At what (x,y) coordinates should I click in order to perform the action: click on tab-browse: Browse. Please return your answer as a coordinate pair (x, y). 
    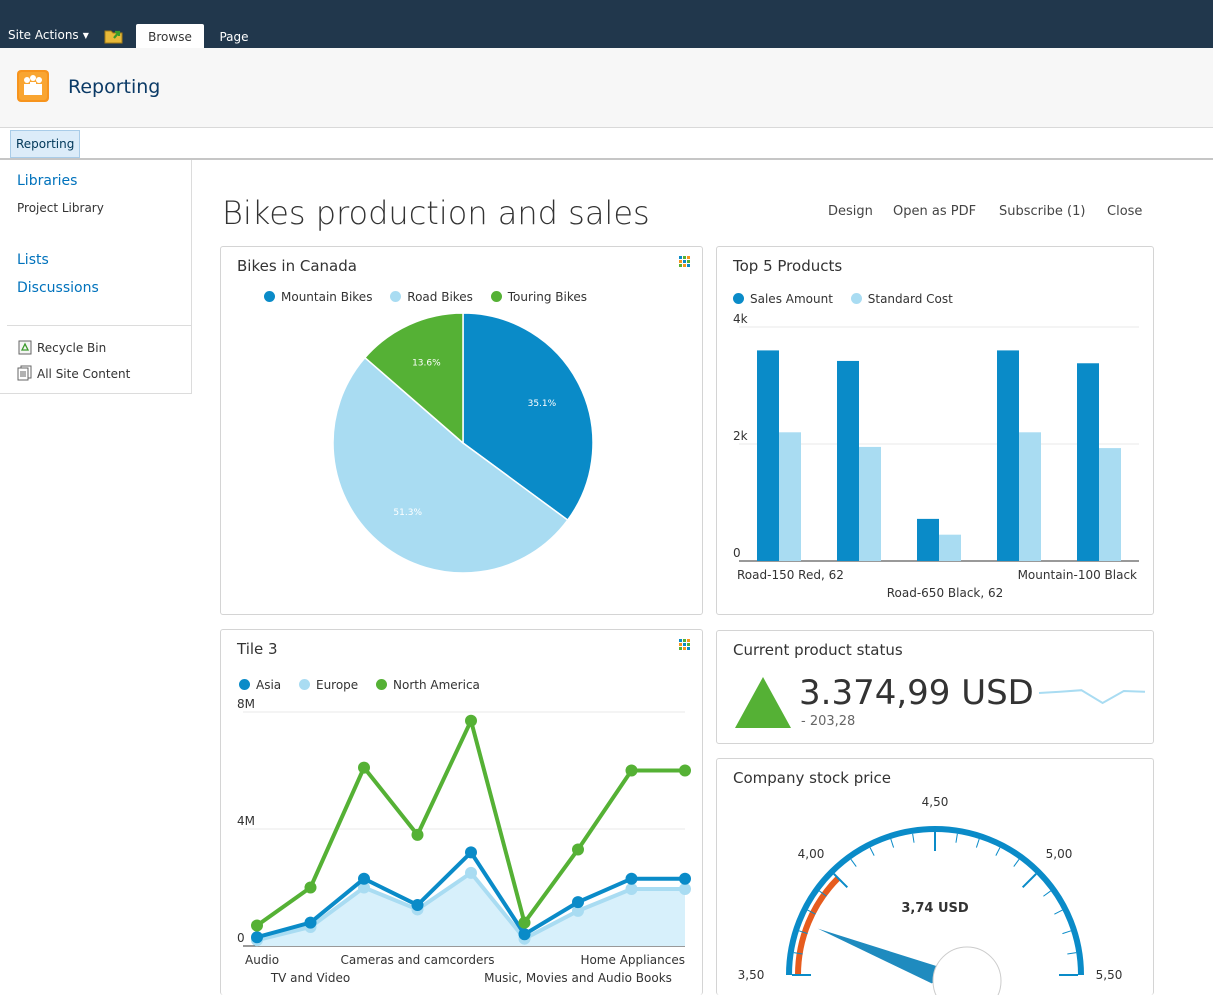
    Looking at the image, I should click on (170, 36).